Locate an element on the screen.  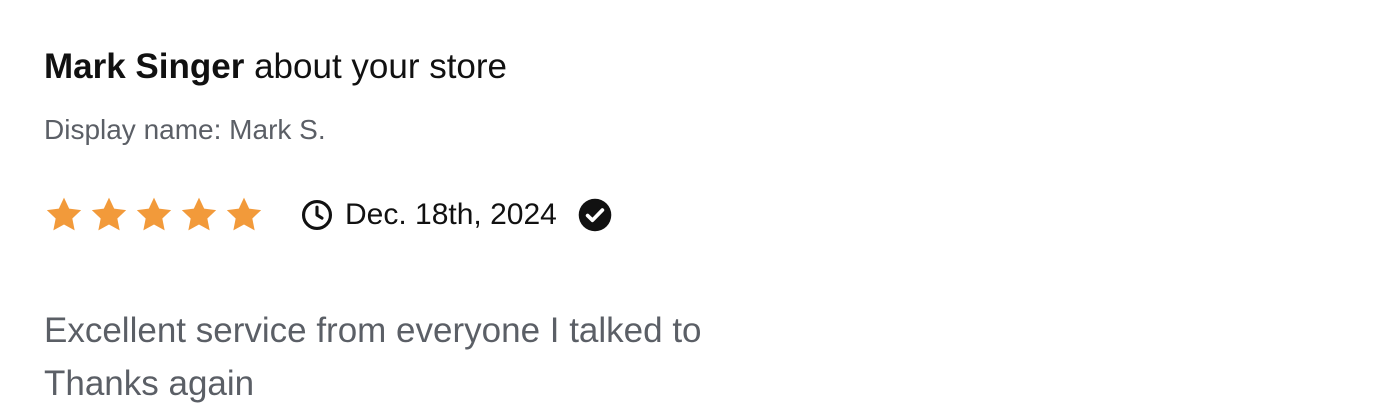
display-name-label: Display name: Mark S. is located at coordinates (185, 129).